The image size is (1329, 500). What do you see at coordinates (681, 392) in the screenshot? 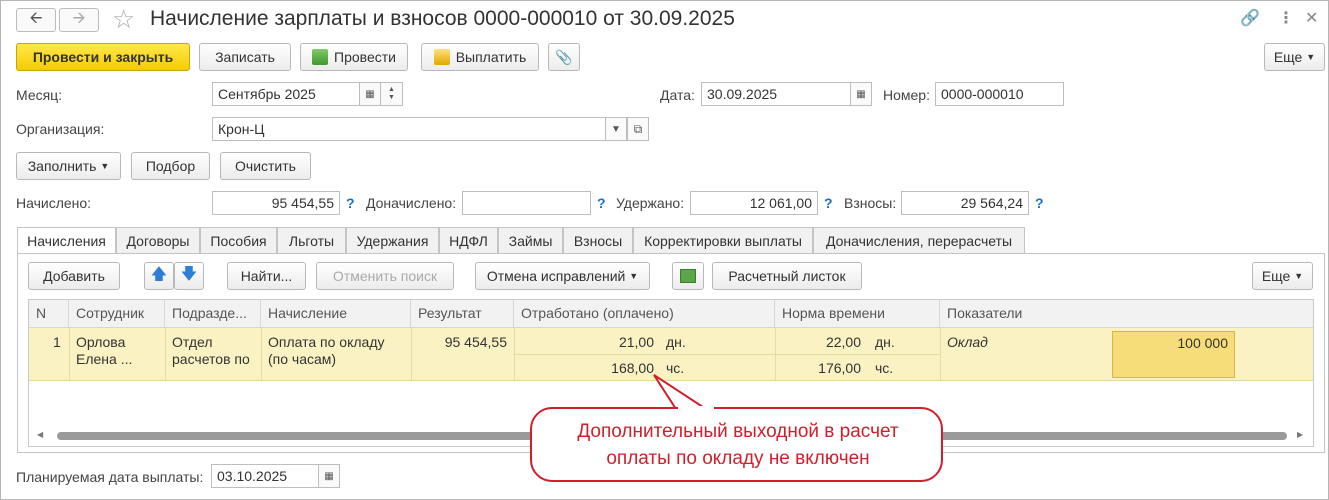
I see `callout-pointer-shape` at bounding box center [681, 392].